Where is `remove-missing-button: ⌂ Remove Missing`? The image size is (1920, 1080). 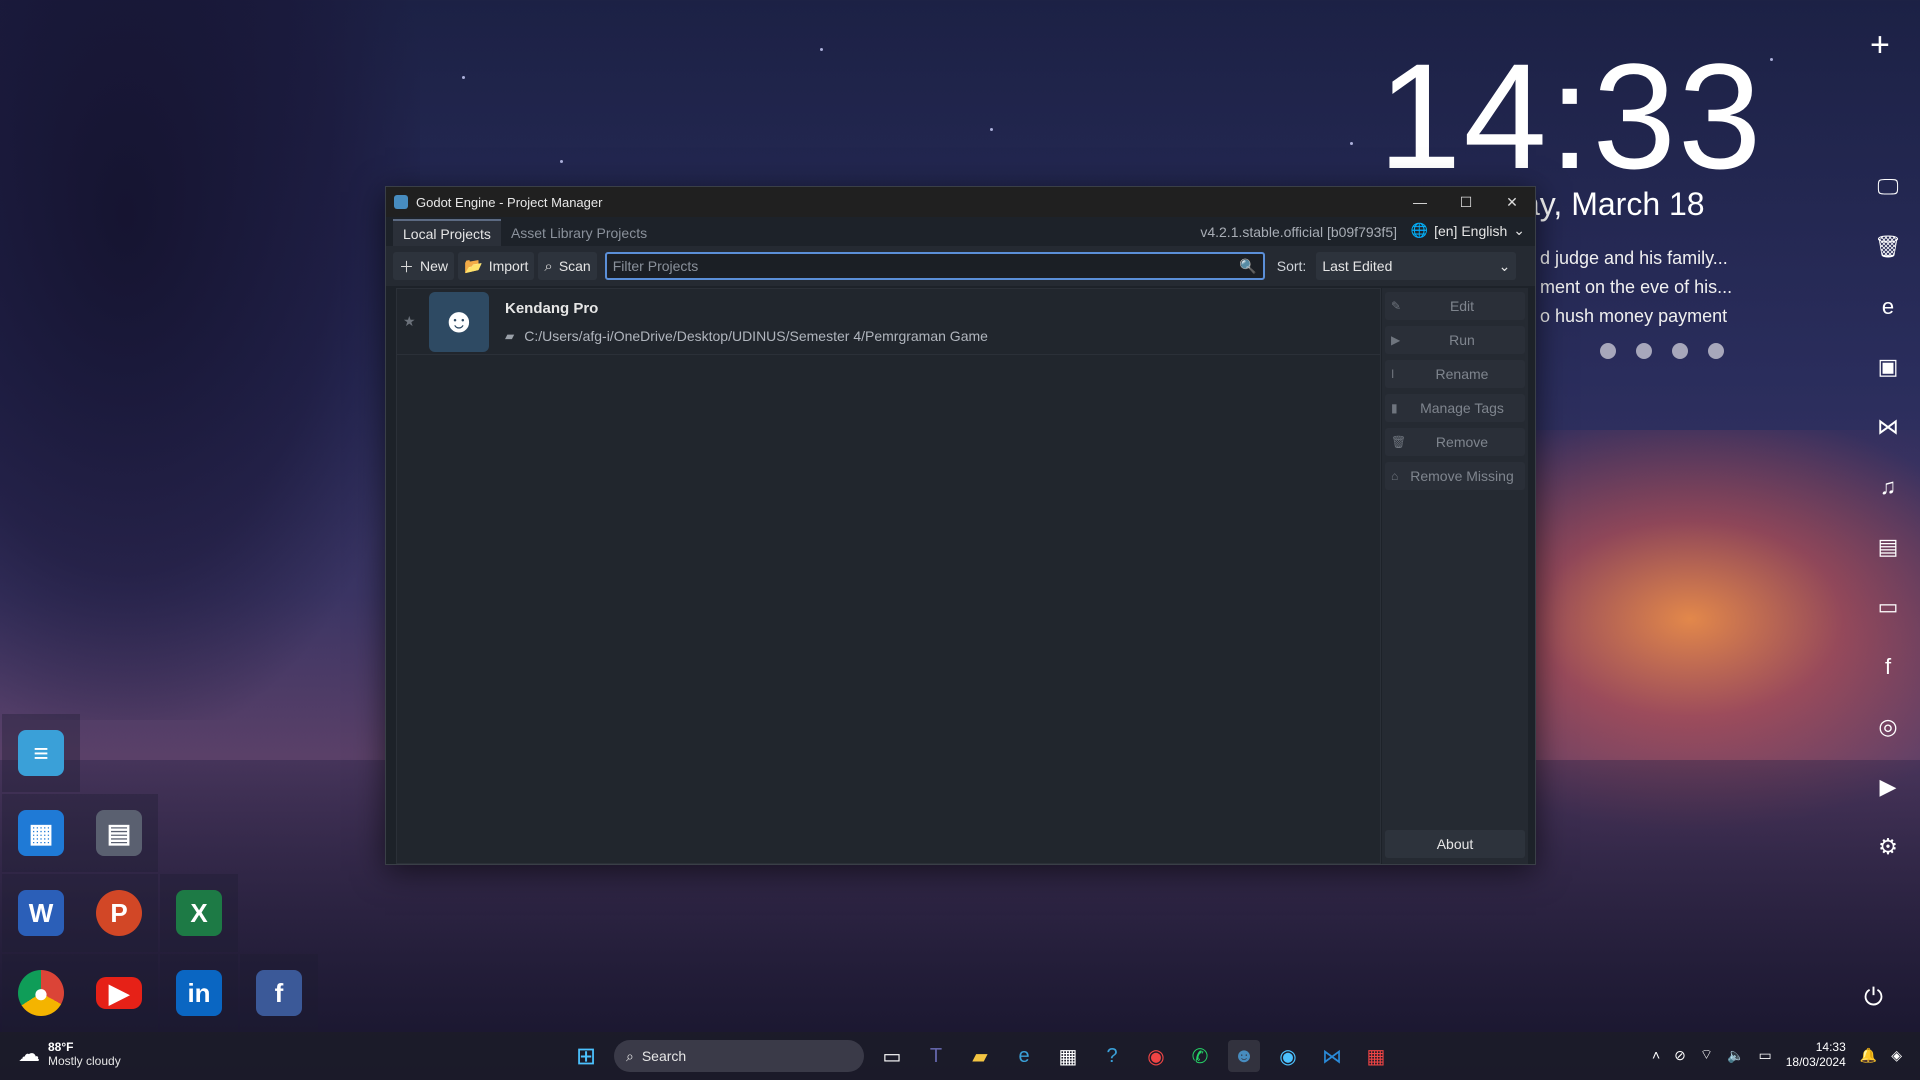 remove-missing-button: ⌂ Remove Missing is located at coordinates (1455, 476).